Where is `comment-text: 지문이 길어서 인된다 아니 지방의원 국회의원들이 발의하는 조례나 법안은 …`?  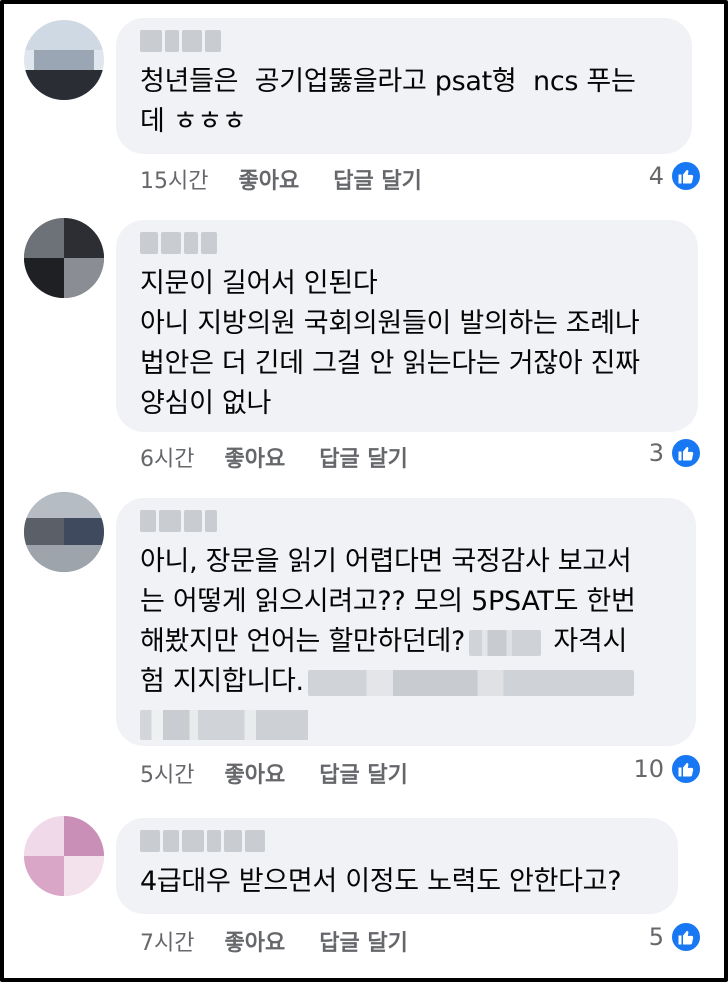
comment-text: 지문이 길어서 인된다 아니 지방의원 국회의원들이 발의하는 조례나 법안은 … is located at coordinates (390, 343).